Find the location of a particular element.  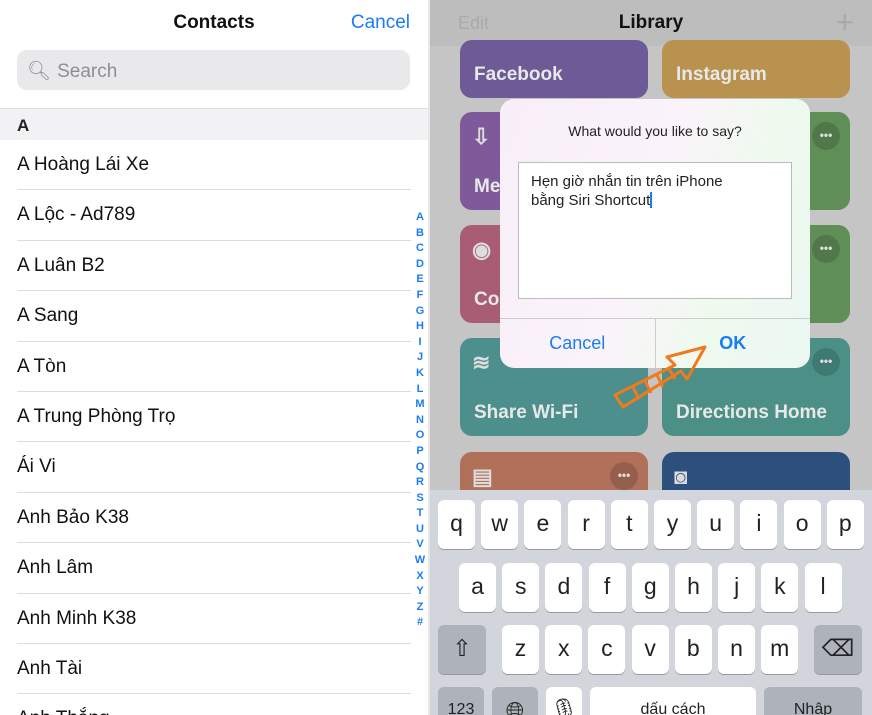

key-o: o is located at coordinates (802, 524).